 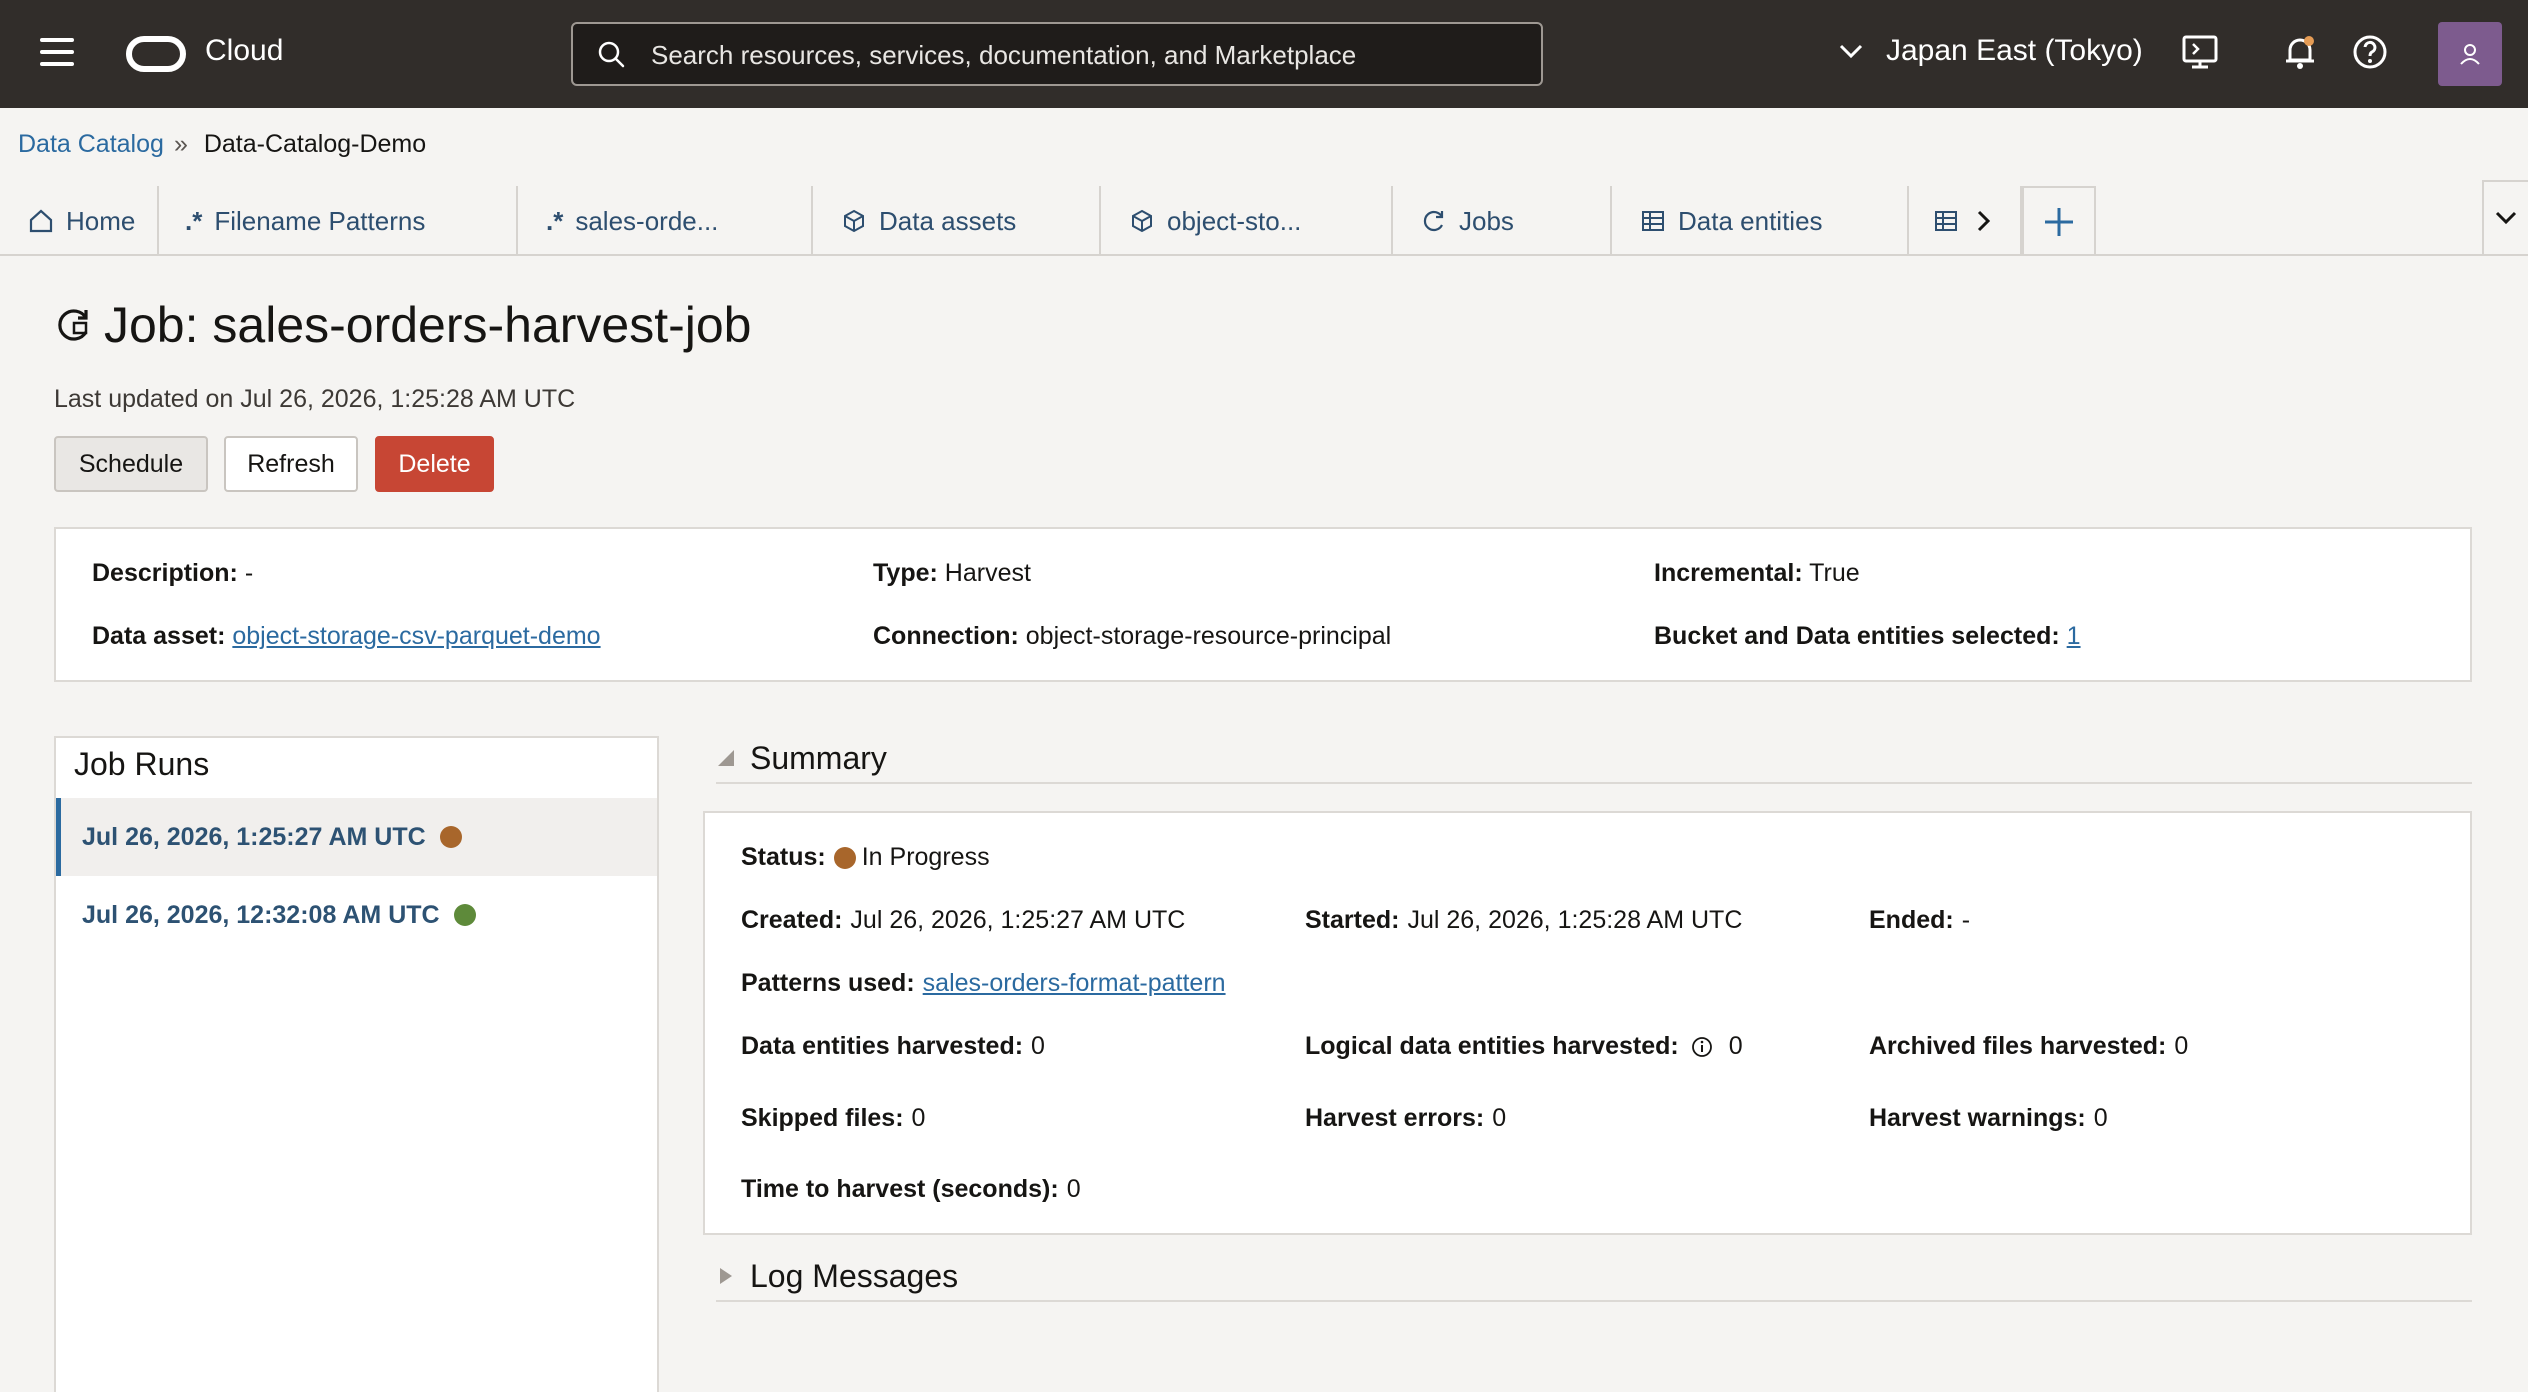 I want to click on breadcrumb-data-catalog: Data Catalog, so click(x=91, y=144).